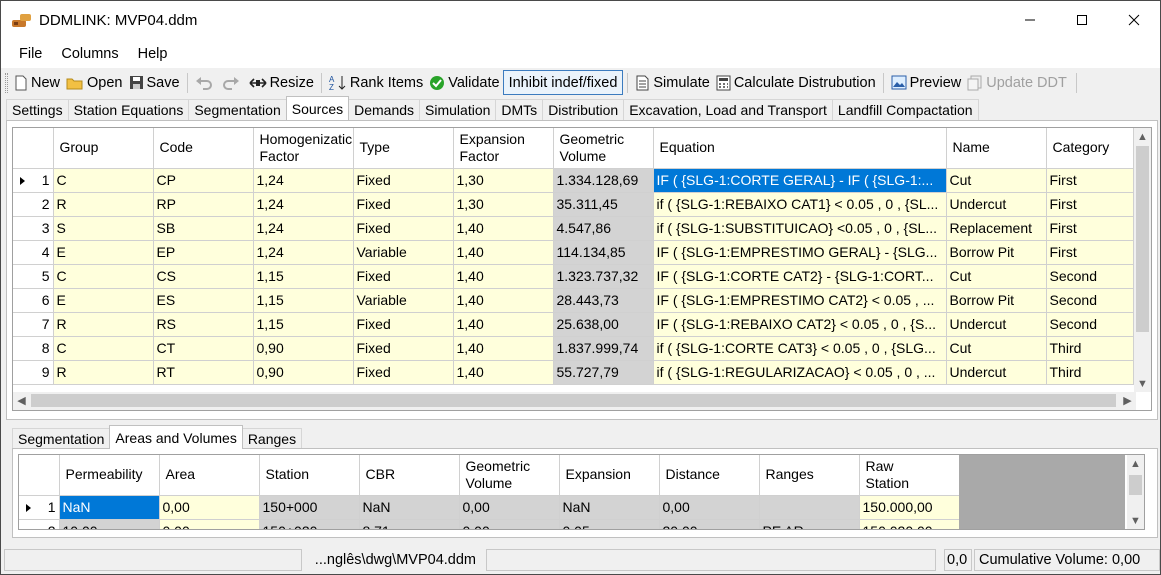  Describe the element at coordinates (603, 204) in the screenshot. I see `cell-geometric-volume: 35.311,45` at that location.